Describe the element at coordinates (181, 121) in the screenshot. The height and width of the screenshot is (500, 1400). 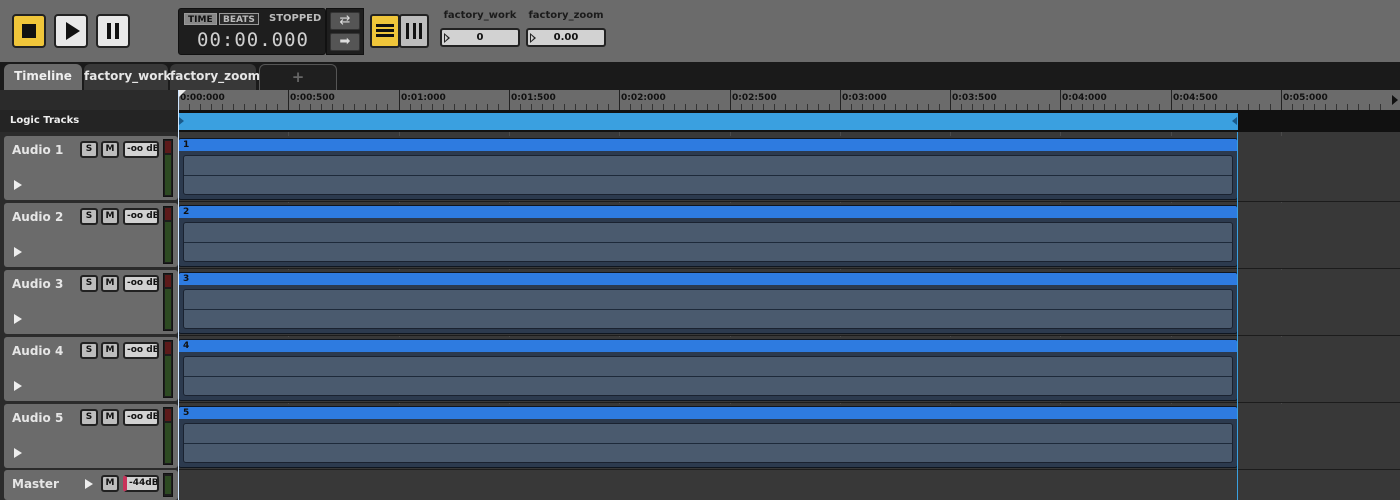
I see `loop-start-handle` at that location.